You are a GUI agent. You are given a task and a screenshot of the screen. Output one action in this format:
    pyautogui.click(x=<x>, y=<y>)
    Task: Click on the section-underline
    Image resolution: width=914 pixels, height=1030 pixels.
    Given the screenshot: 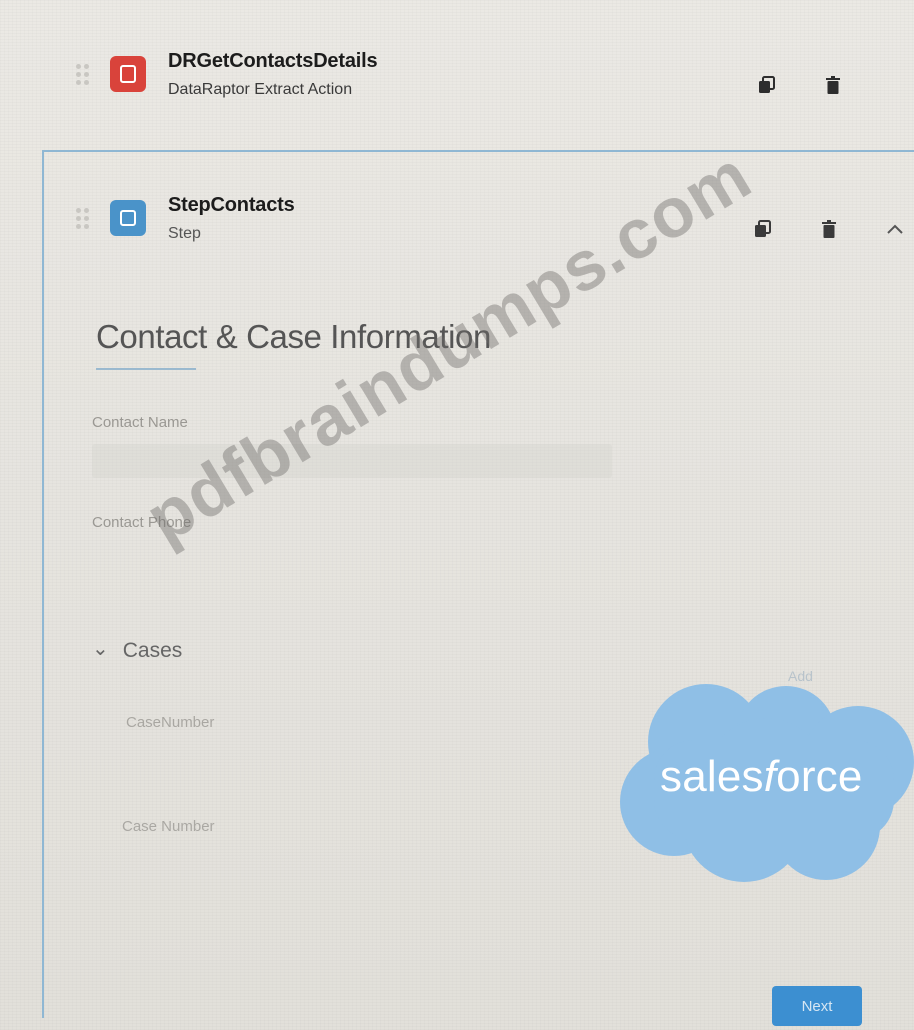 What is the action you would take?
    pyautogui.click(x=146, y=369)
    